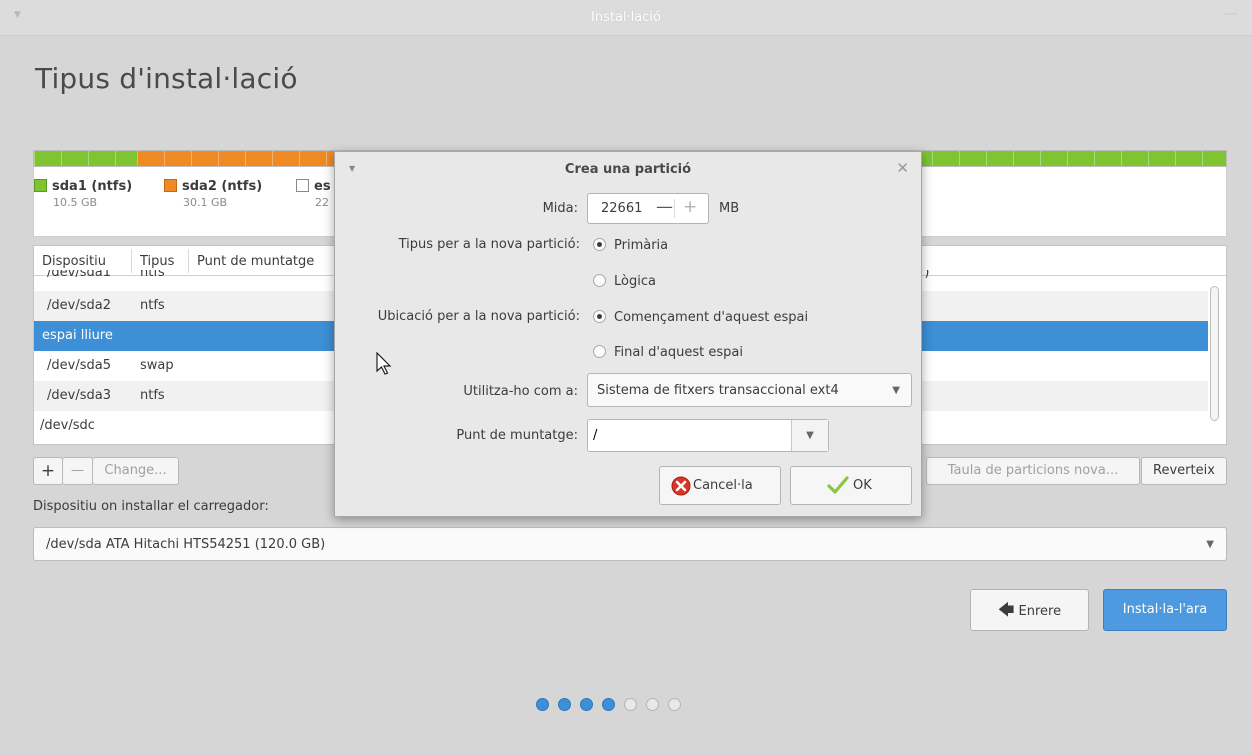 The image size is (1252, 755). What do you see at coordinates (690, 207) in the screenshot?
I see `increment-button: +` at bounding box center [690, 207].